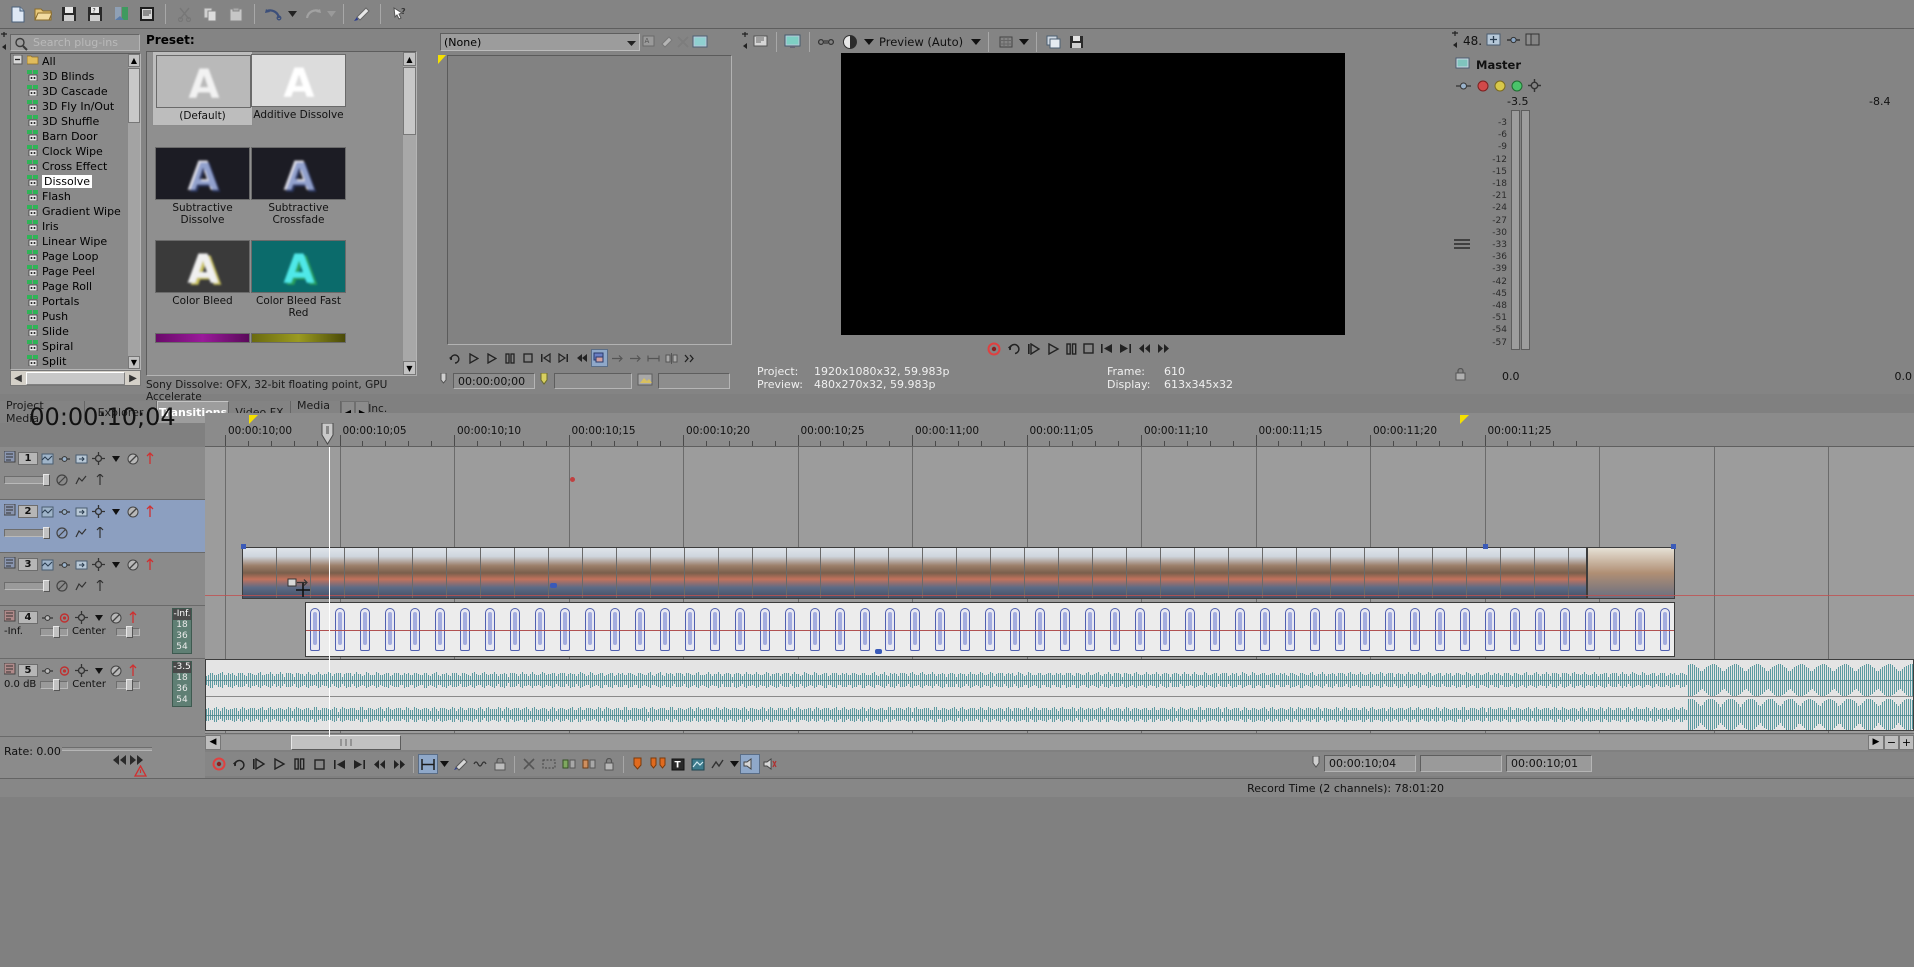  What do you see at coordinates (1513, 41) in the screenshot?
I see `mixer-insert-fx-icon` at bounding box center [1513, 41].